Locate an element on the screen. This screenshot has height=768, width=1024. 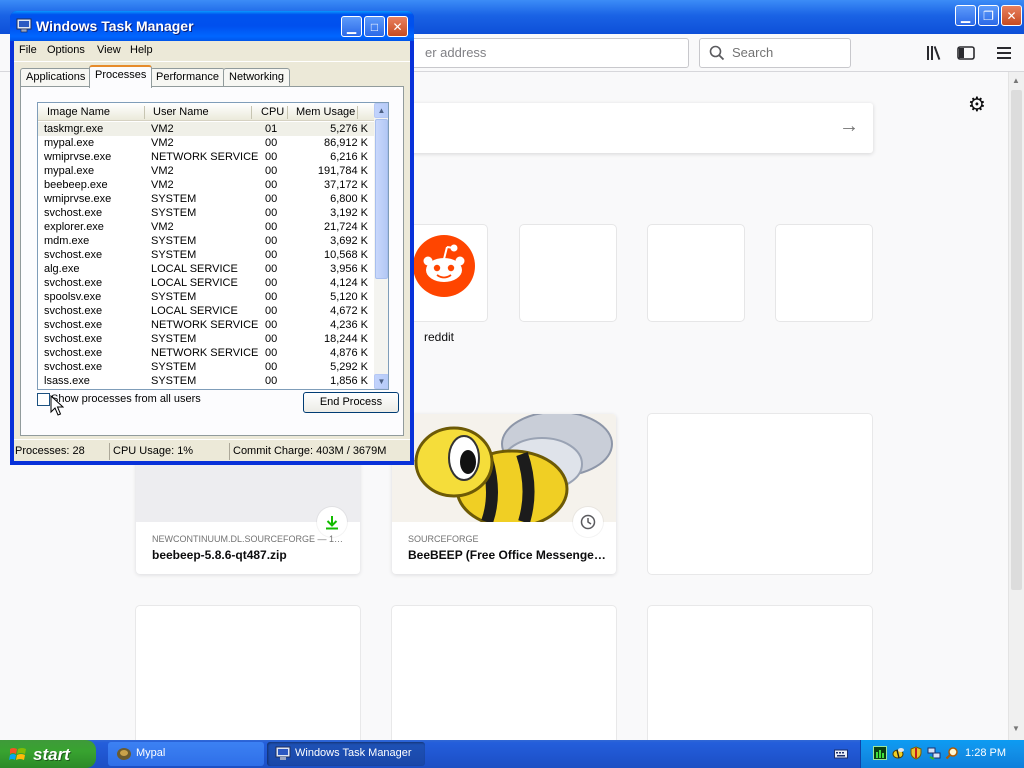
process-mem-usage: 1,856 K is located at coordinates (349, 381).